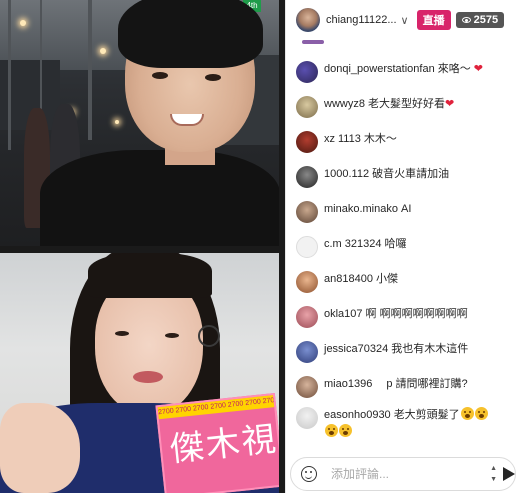  I want to click on comment-username: wwwyz8, so click(344, 104).